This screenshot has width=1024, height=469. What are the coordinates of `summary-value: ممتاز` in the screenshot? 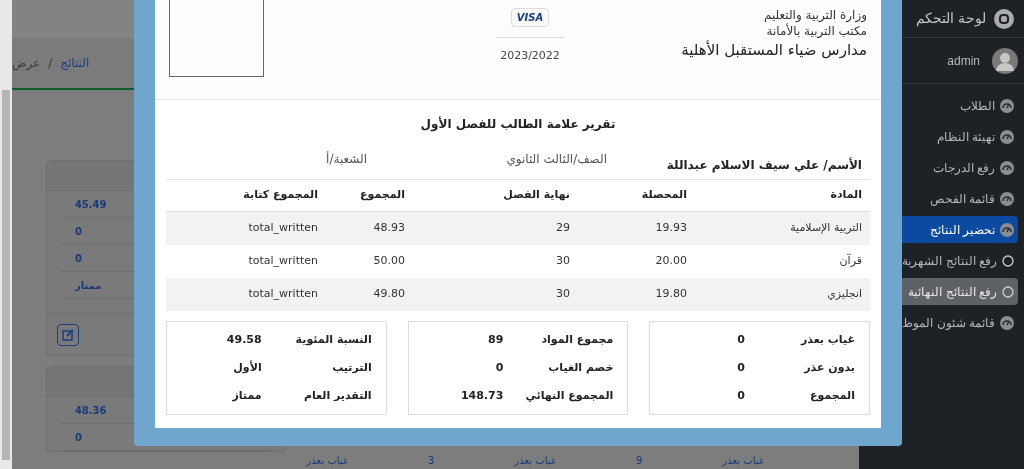 It's located at (247, 395).